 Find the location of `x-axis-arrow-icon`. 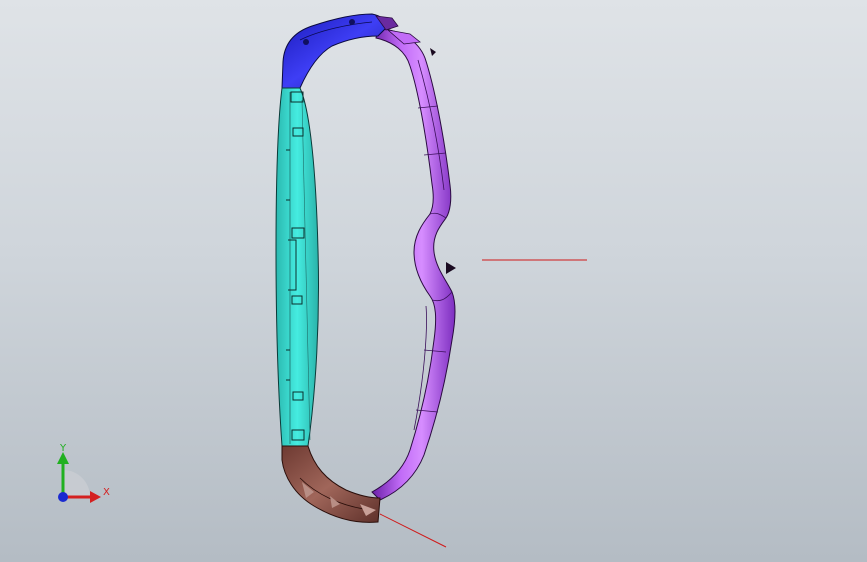

x-axis-arrow-icon is located at coordinates (95, 497).